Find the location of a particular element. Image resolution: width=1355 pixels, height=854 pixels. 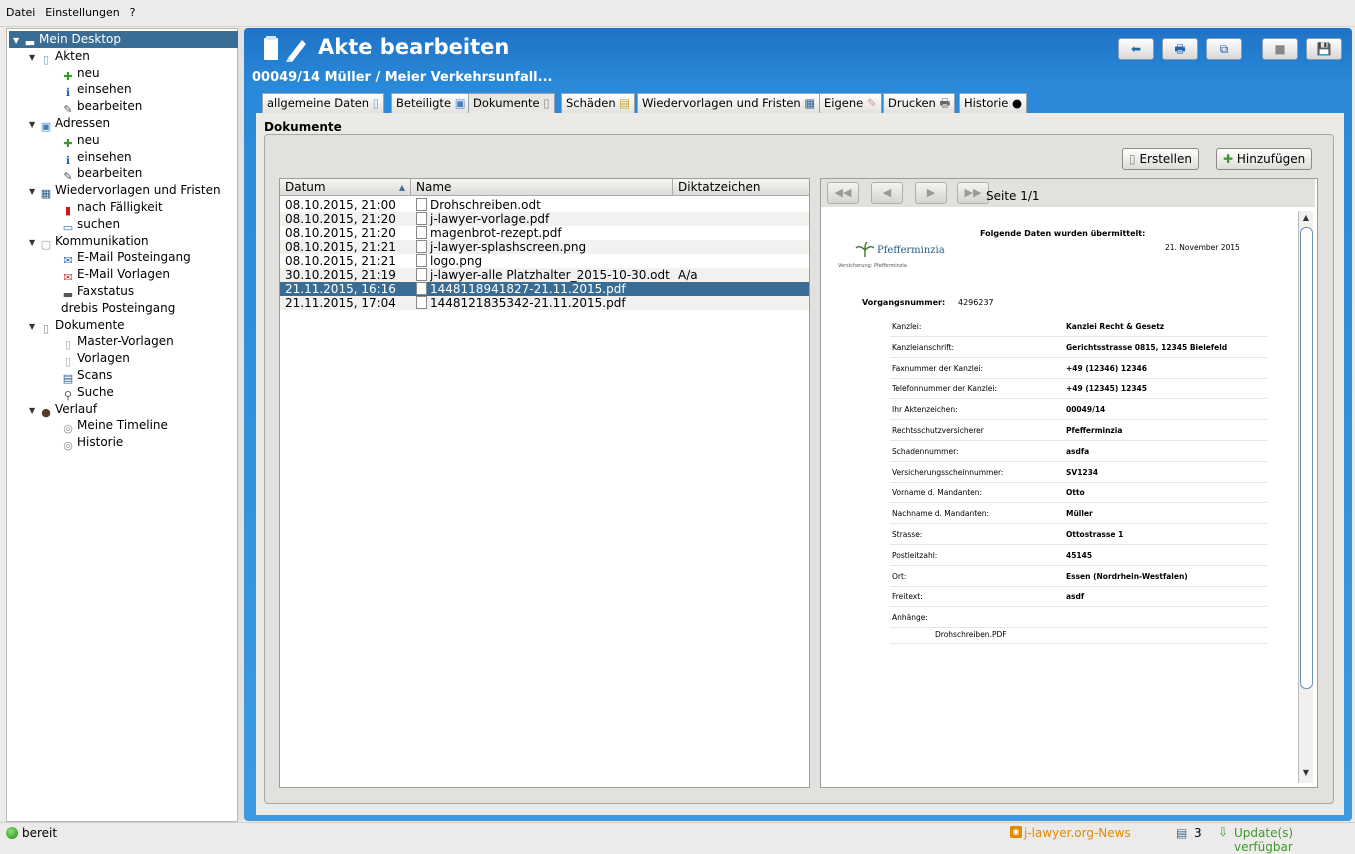

doc-field-label: Vorname d. Mandanten: is located at coordinates (937, 493).